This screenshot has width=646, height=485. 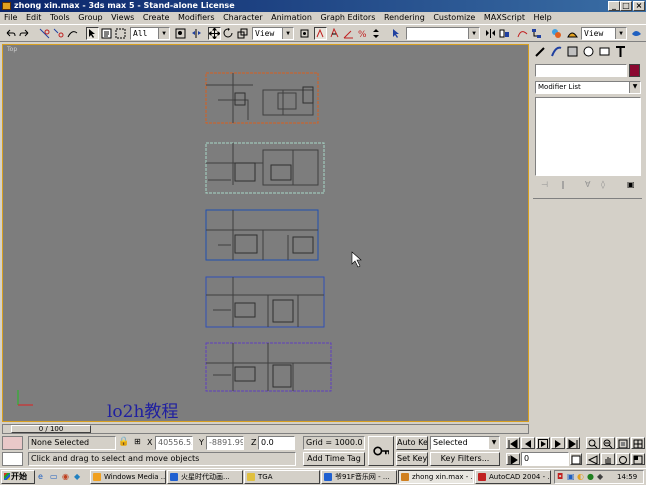 I want to click on maxscript-listener-mini, so click(x=12, y=443).